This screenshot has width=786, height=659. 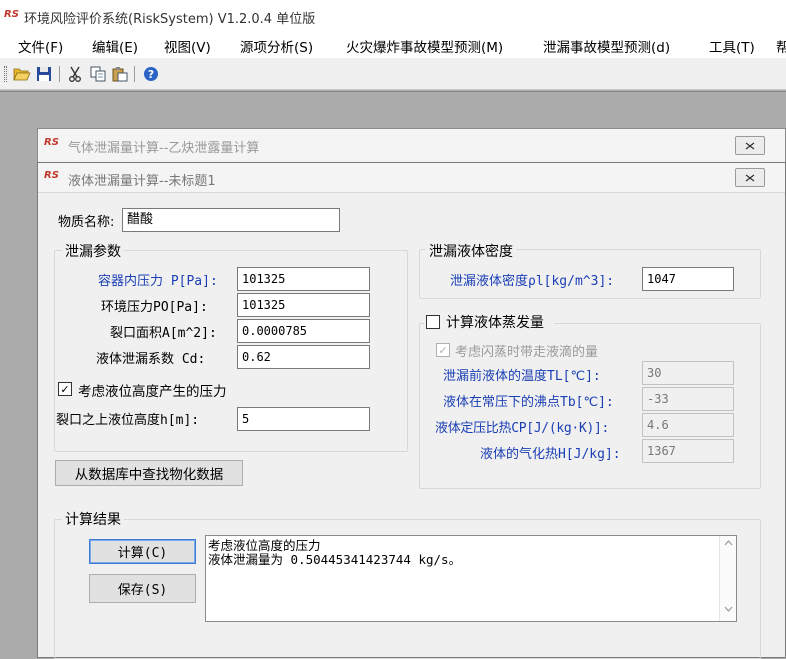 What do you see at coordinates (187, 46) in the screenshot?
I see `menu-view: 视图(V)` at bounding box center [187, 46].